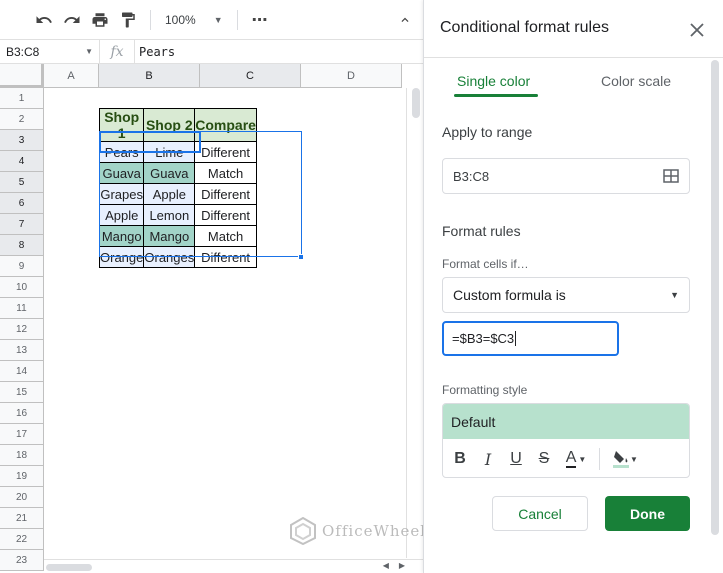  I want to click on row-header: 21, so click(22, 518).